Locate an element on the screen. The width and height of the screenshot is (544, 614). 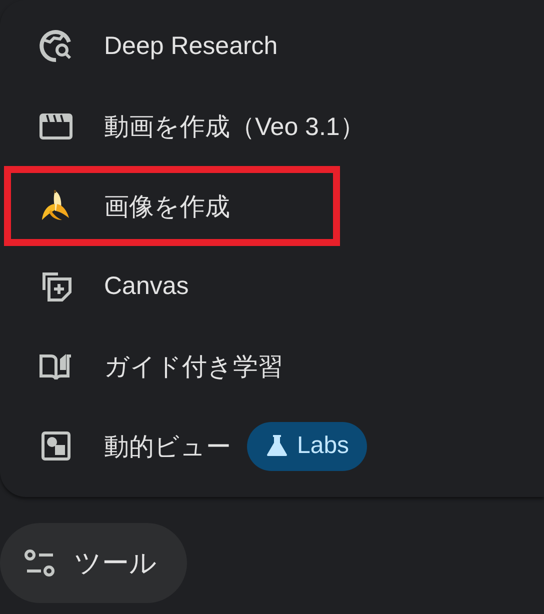
sliders-icon is located at coordinates (40, 563).